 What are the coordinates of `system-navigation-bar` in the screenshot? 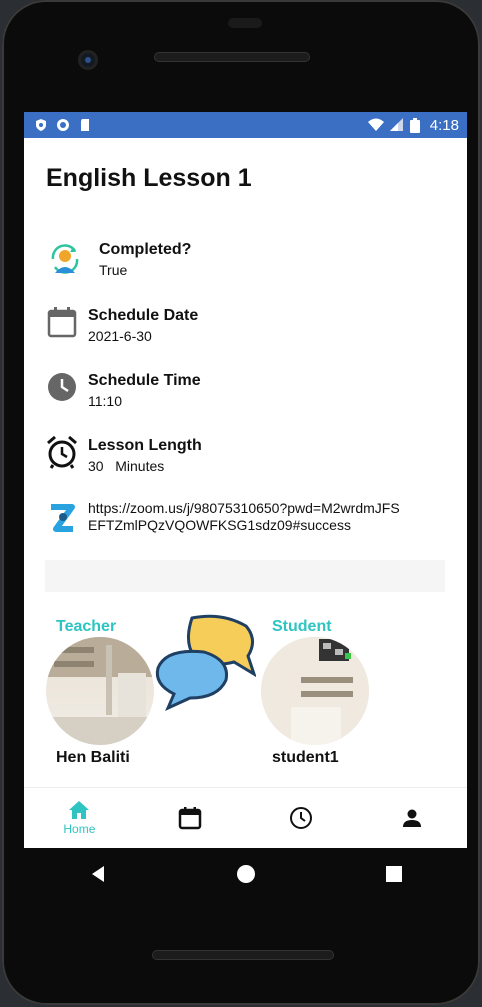 It's located at (245, 874).